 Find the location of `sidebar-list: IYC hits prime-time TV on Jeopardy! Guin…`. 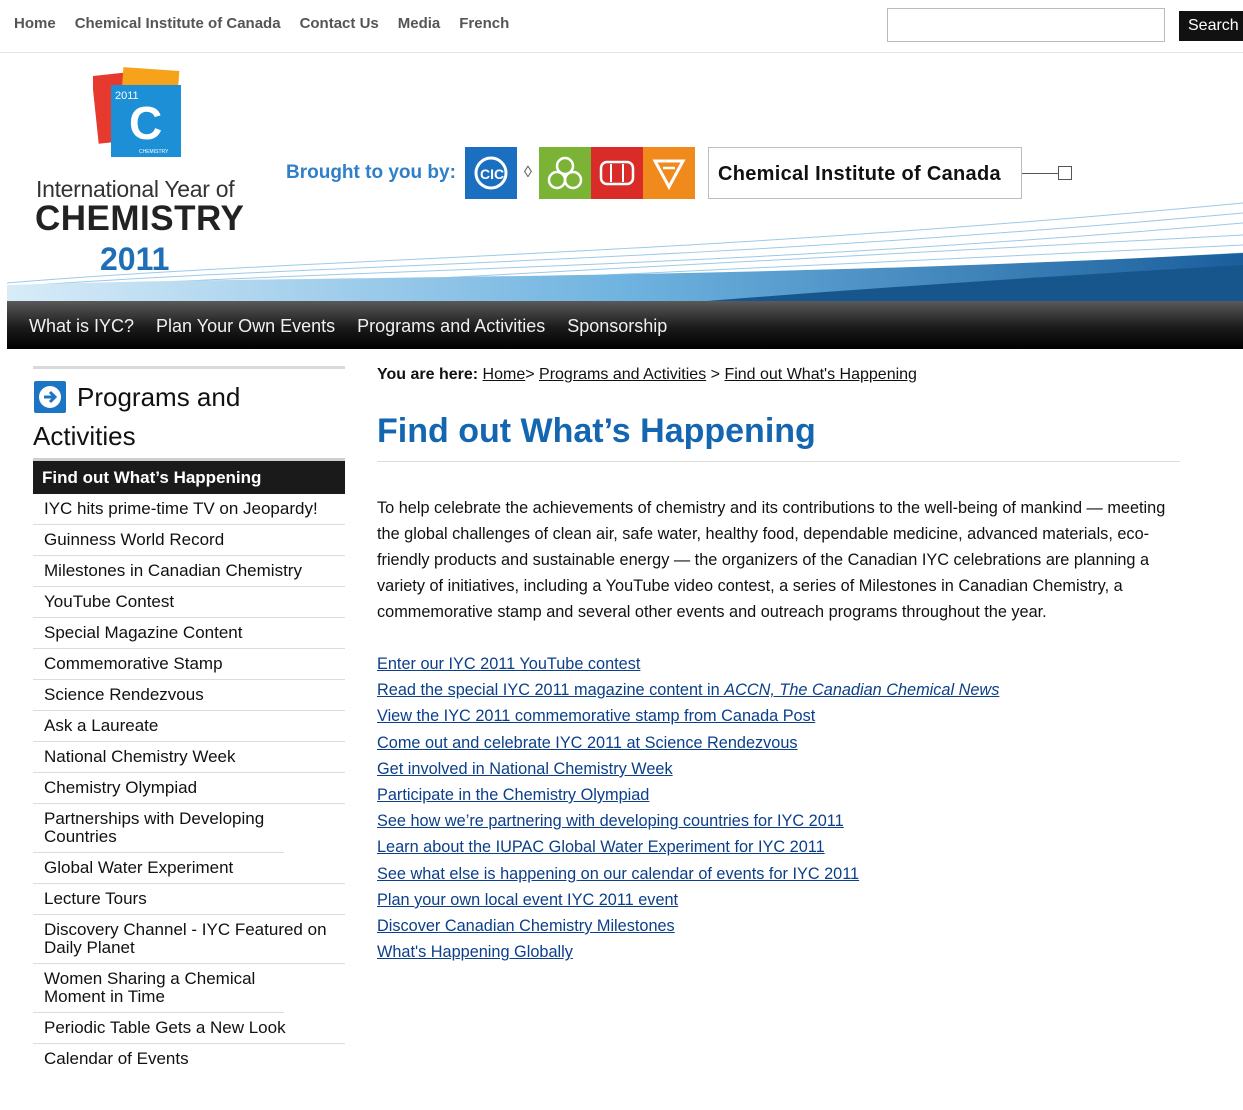

sidebar-list: IYC hits prime-time TV on Jeopardy! Guin… is located at coordinates (189, 784).